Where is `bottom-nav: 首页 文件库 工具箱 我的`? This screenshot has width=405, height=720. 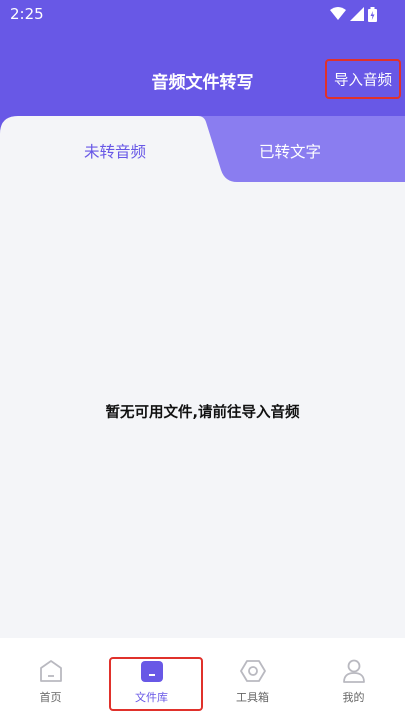 bottom-nav: 首页 文件库 工具箱 我的 is located at coordinates (202, 679).